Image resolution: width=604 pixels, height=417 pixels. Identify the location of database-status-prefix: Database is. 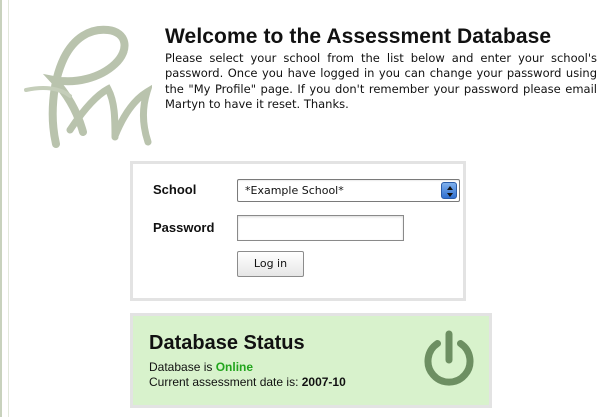
(182, 367).